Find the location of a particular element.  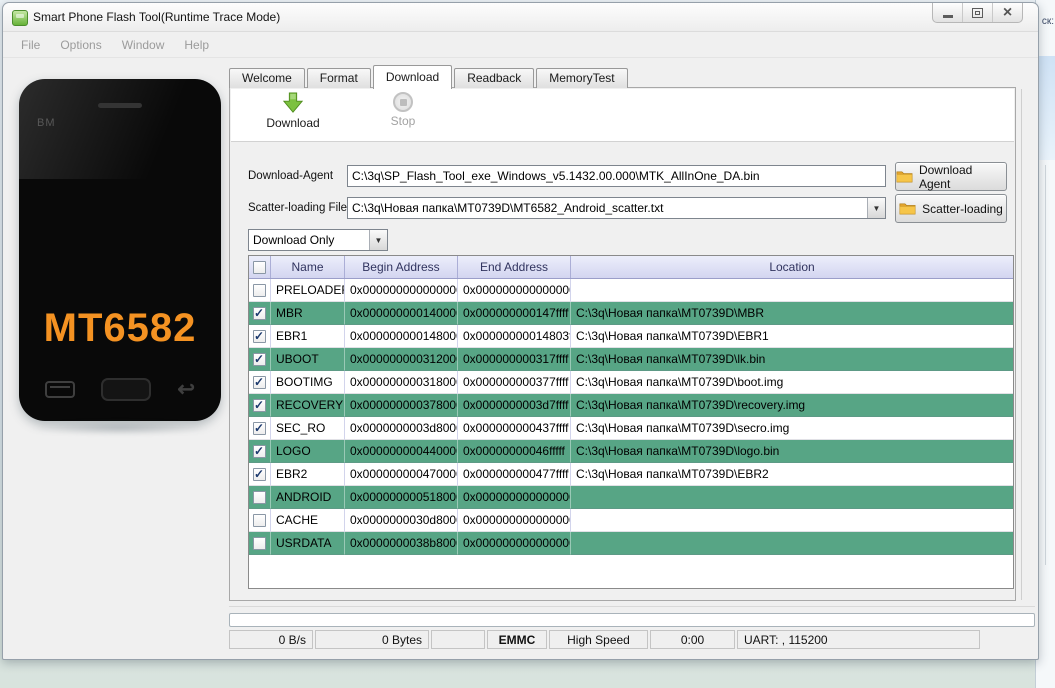

download-mode-value: Download Only is located at coordinates (294, 240).